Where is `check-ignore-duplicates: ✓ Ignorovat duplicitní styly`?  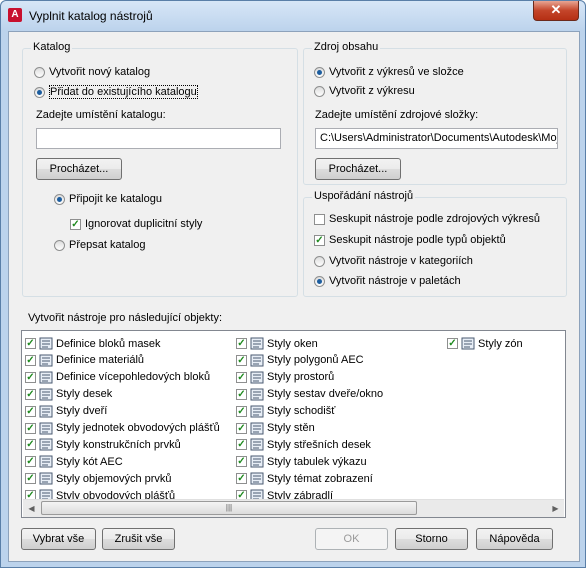 check-ignore-duplicates: ✓ Ignorovat duplicitní styly is located at coordinates (136, 224).